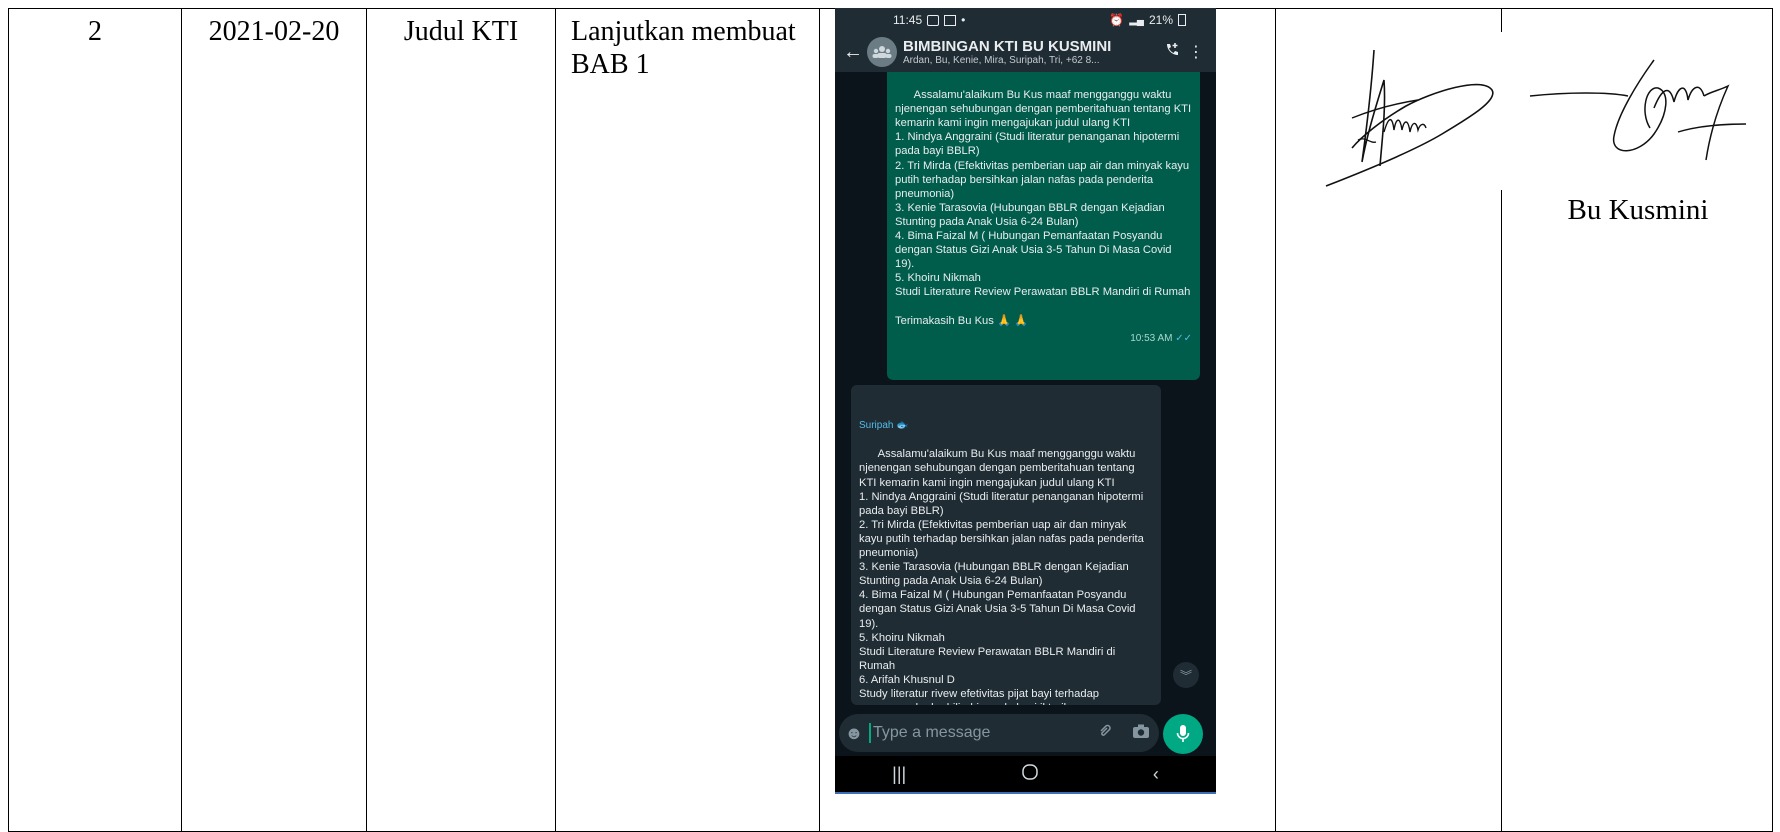 Image resolution: width=1780 pixels, height=832 pixels. I want to click on fish-icon: 🐟, so click(902, 426).